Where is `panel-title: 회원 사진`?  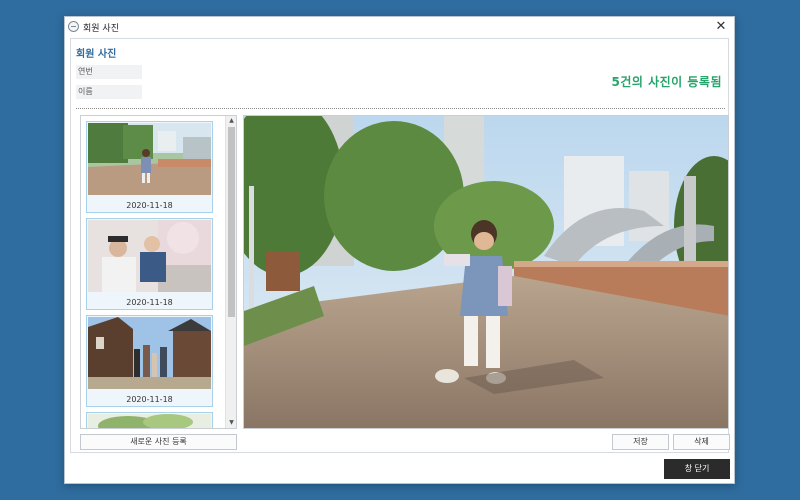 panel-title: 회원 사진 is located at coordinates (96, 54).